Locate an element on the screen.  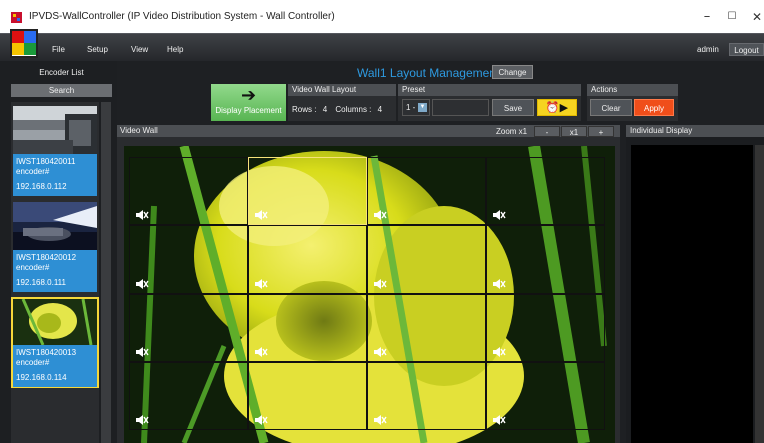
zoom-out-button: - is located at coordinates (547, 131).